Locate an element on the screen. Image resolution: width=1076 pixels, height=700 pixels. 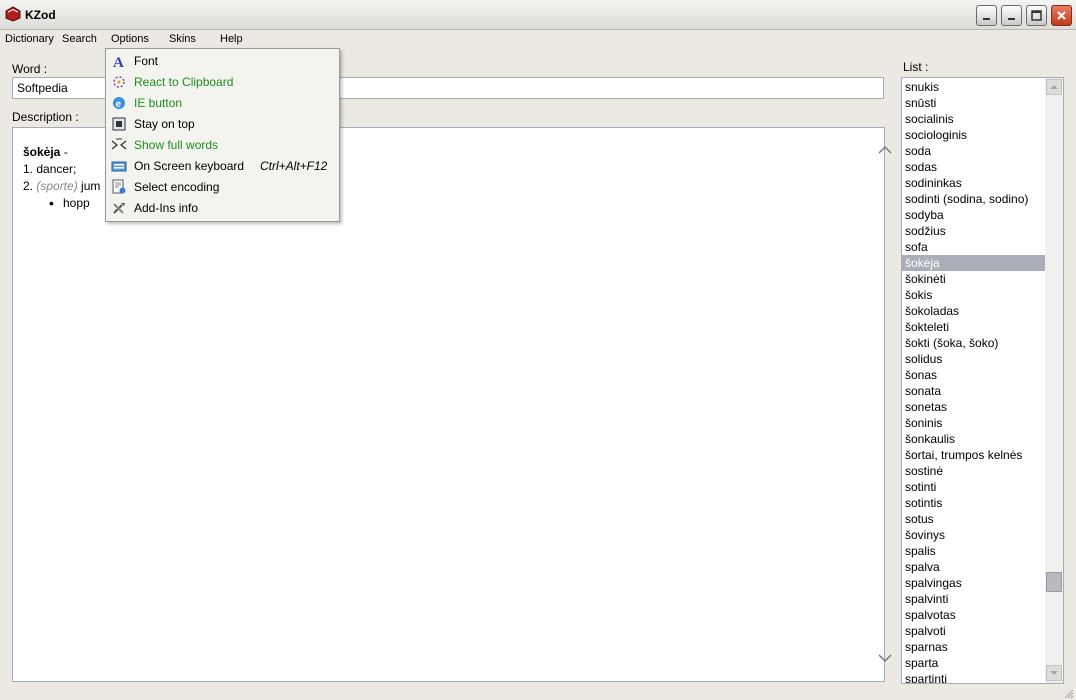
list-item: socialinis is located at coordinates (974, 119).